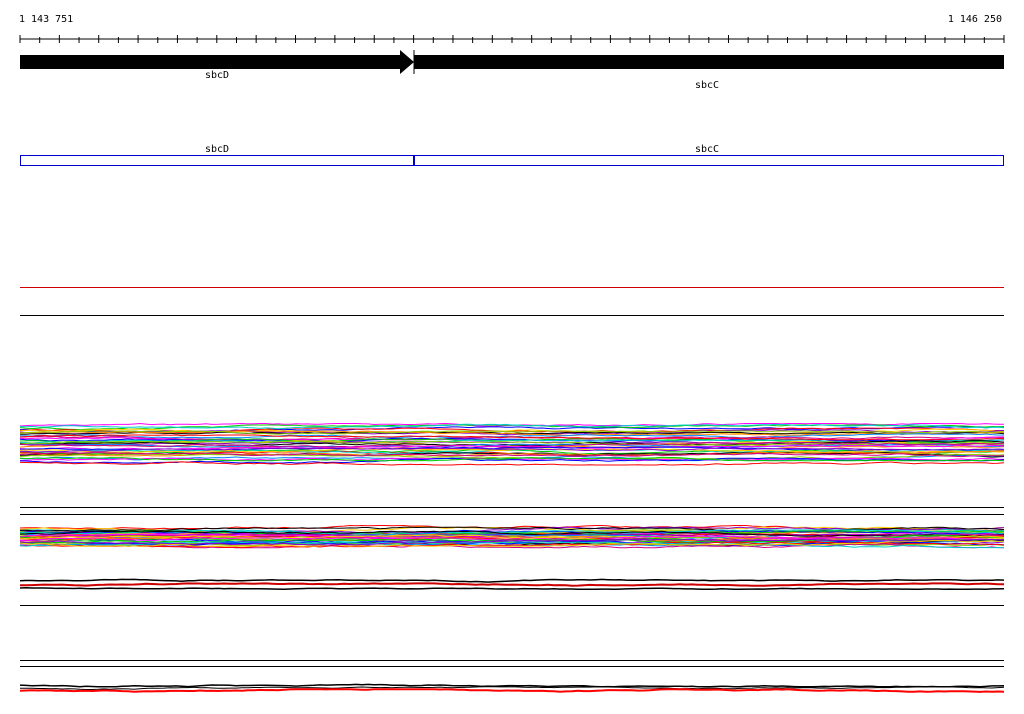  I want to click on coordinate-ruler, so click(512, 39).